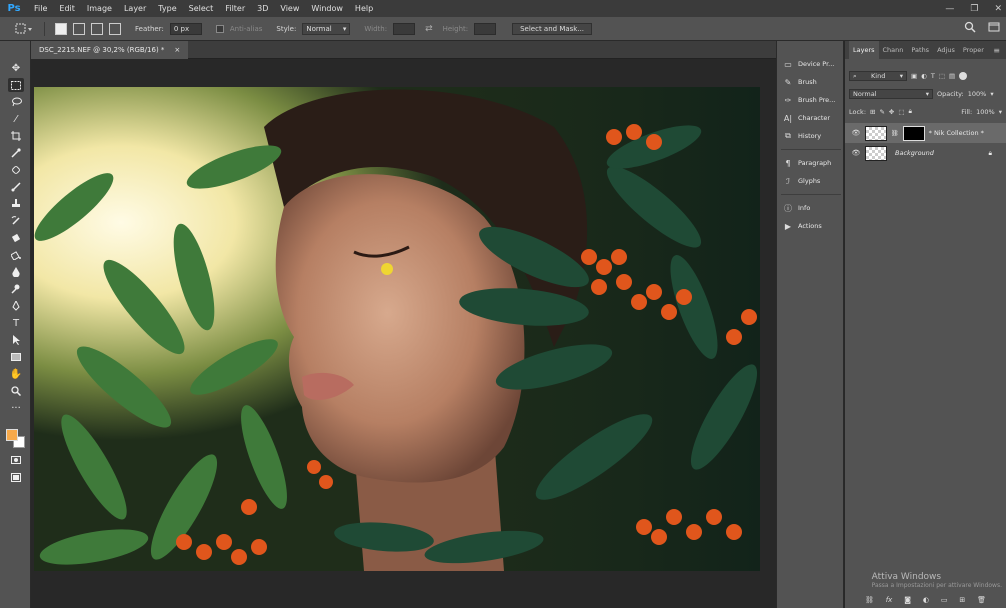  I want to click on dock-brush: ✎ Brush, so click(813, 82).